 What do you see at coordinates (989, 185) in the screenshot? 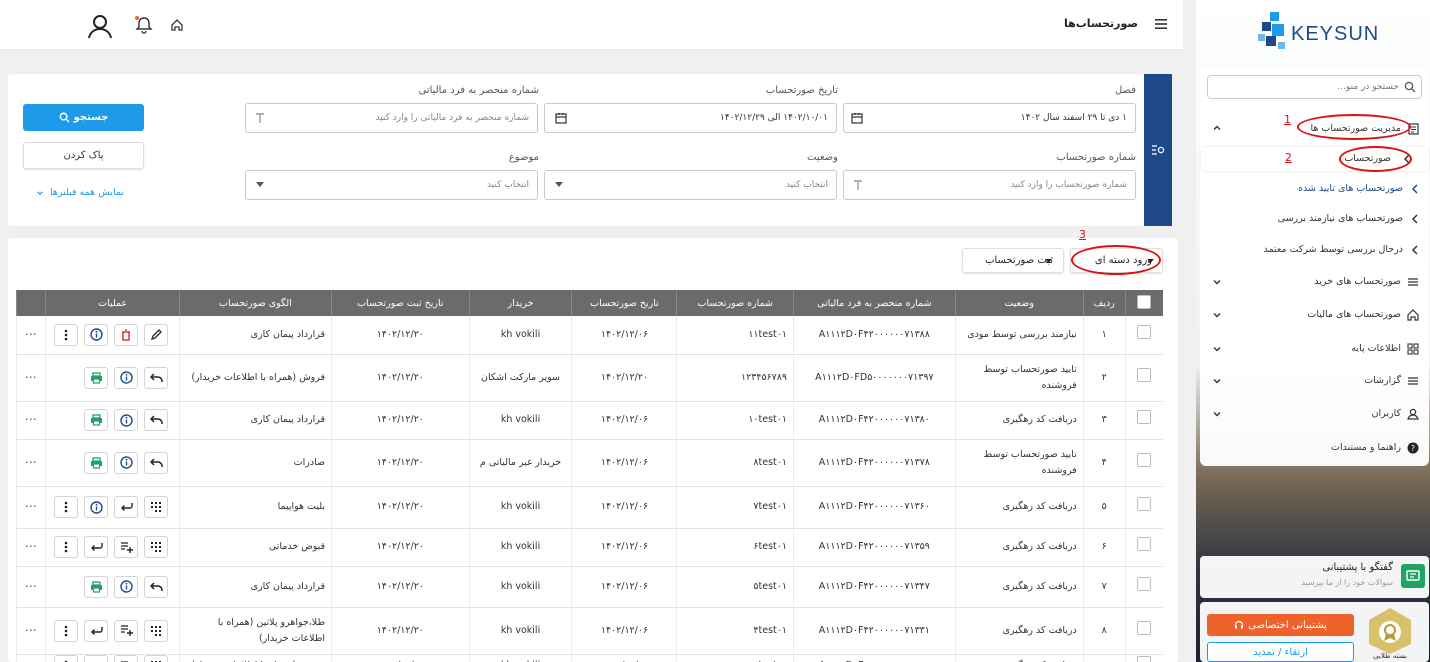
I see `invoice-no-input: شماره صورتحساب را وارد کنید` at bounding box center [989, 185].